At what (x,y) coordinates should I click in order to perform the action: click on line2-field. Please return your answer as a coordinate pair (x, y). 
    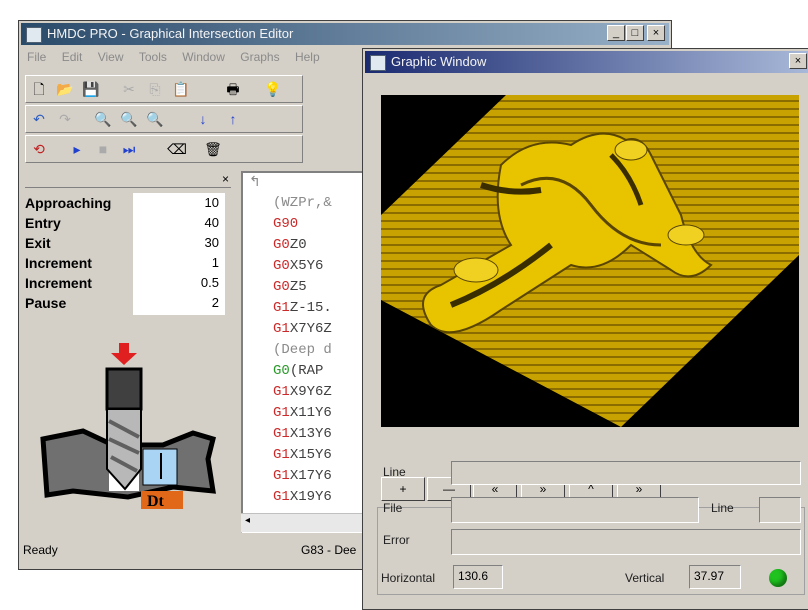
    Looking at the image, I should click on (780, 510).